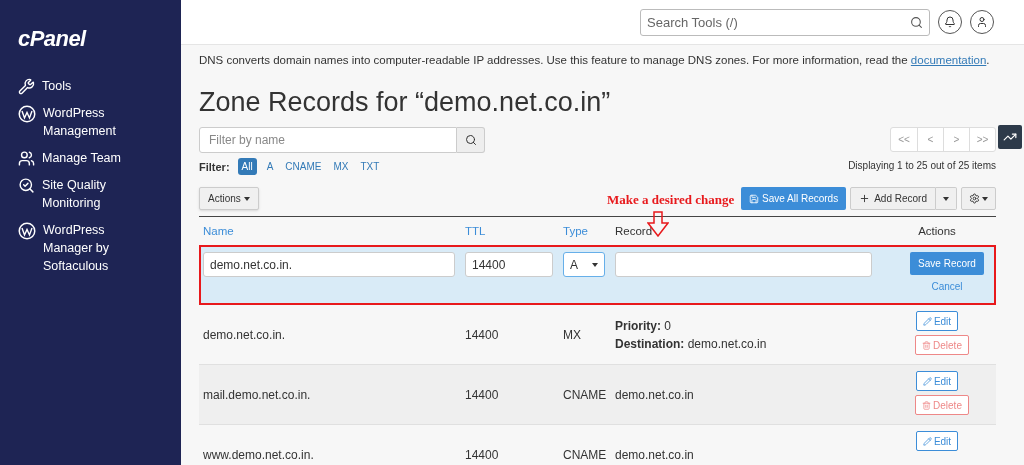 The image size is (1024, 465). Describe the element at coordinates (218, 230) in the screenshot. I see `column-header: Name` at that location.